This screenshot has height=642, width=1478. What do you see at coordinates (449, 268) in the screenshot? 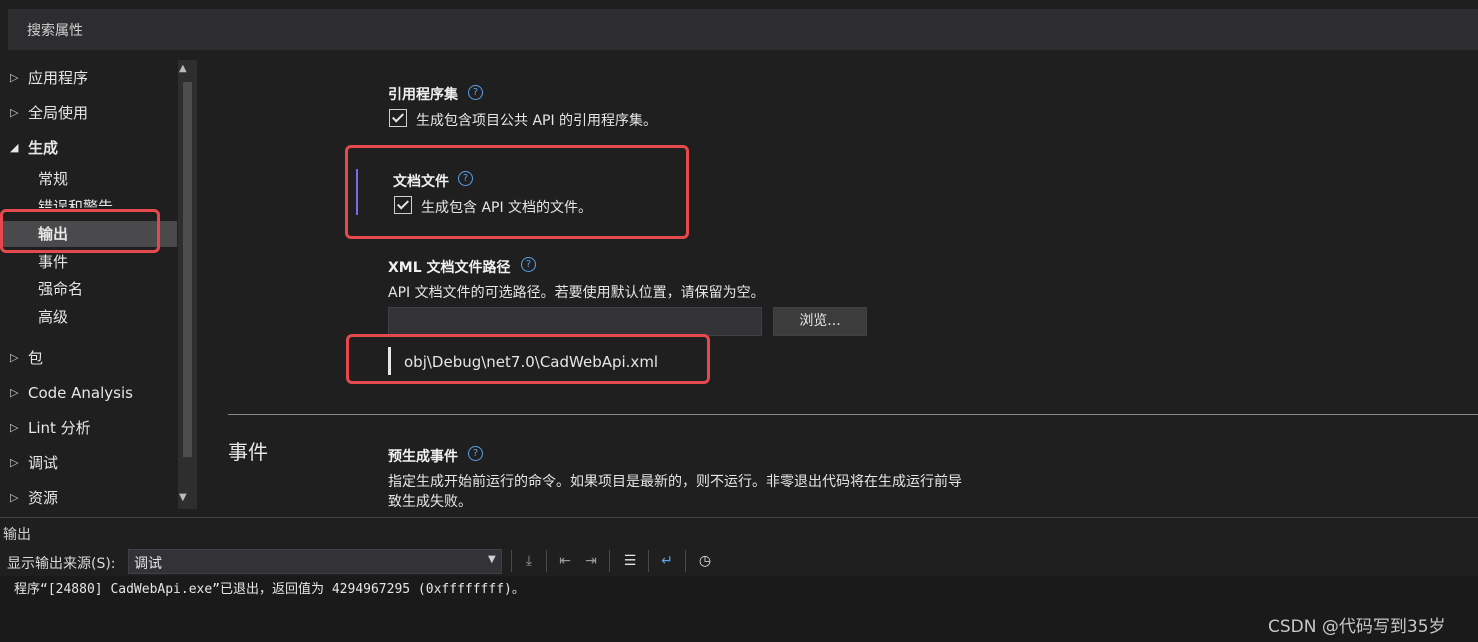
I see `xml-path-title: XML 文档文件路径` at bounding box center [449, 268].